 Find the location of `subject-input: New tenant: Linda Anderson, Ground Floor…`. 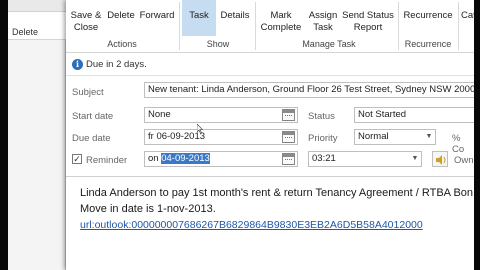

subject-input: New tenant: Linda Anderson, Ground Floor… is located at coordinates (309, 90).